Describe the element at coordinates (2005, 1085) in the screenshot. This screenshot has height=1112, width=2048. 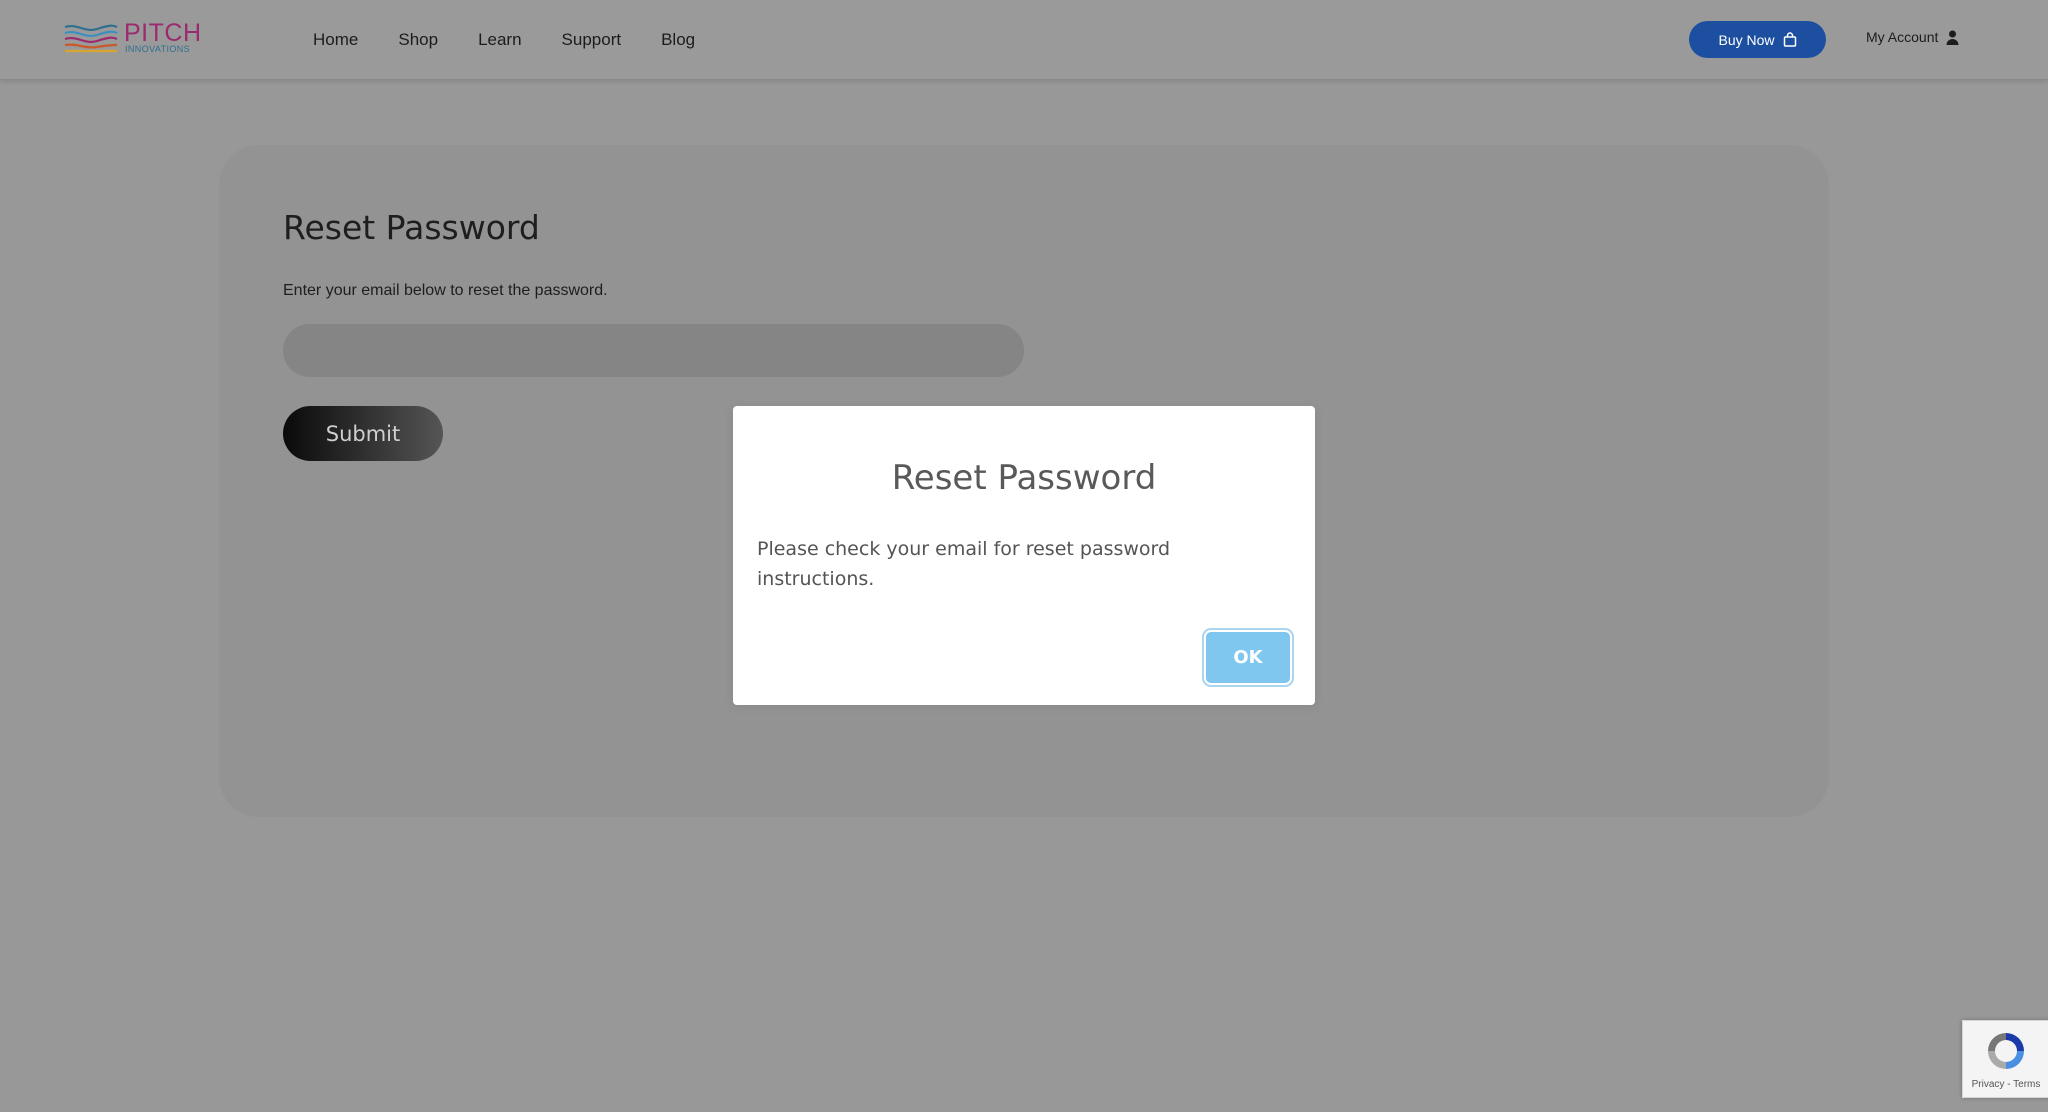
I see `recaptcha-privacy-terms: Privacy - Terms` at that location.